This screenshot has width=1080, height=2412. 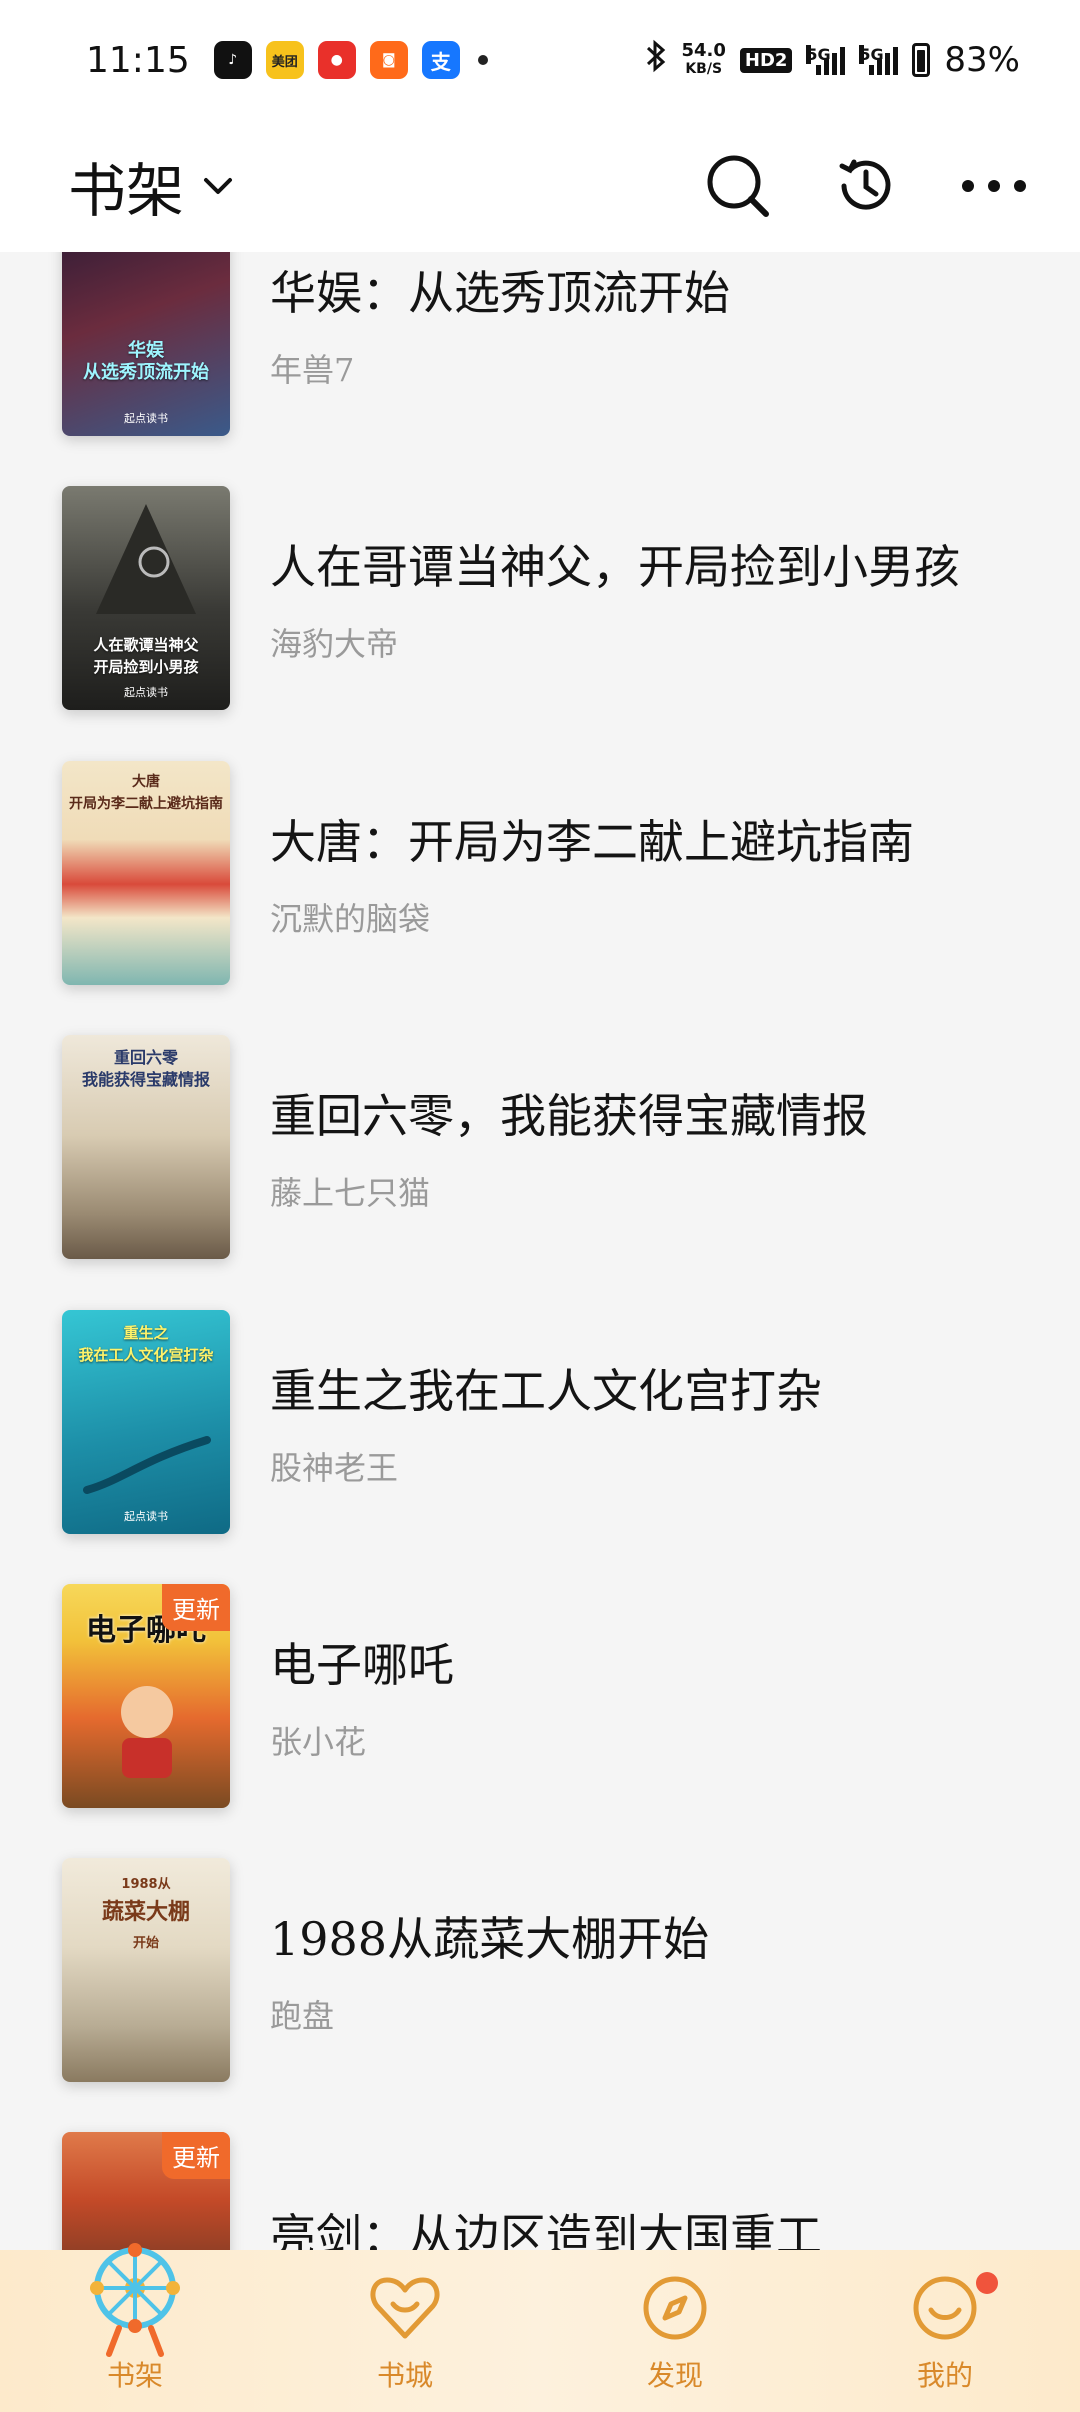 I want to click on history-button, so click(x=866, y=186).